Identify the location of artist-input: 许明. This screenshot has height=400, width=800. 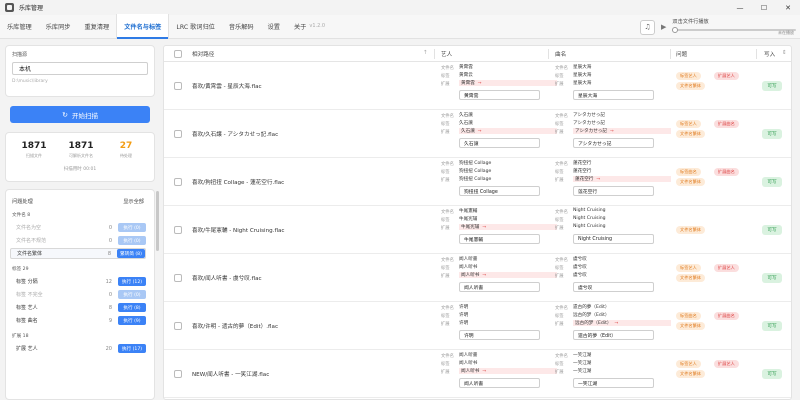
(499, 335).